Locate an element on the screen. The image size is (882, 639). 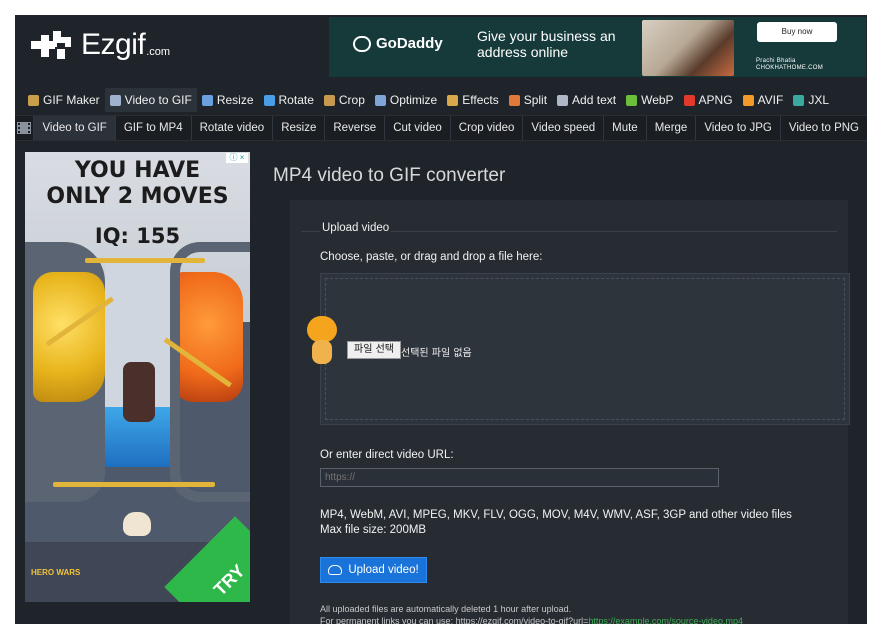
nav-item-label: Add text is located at coordinates (594, 100).